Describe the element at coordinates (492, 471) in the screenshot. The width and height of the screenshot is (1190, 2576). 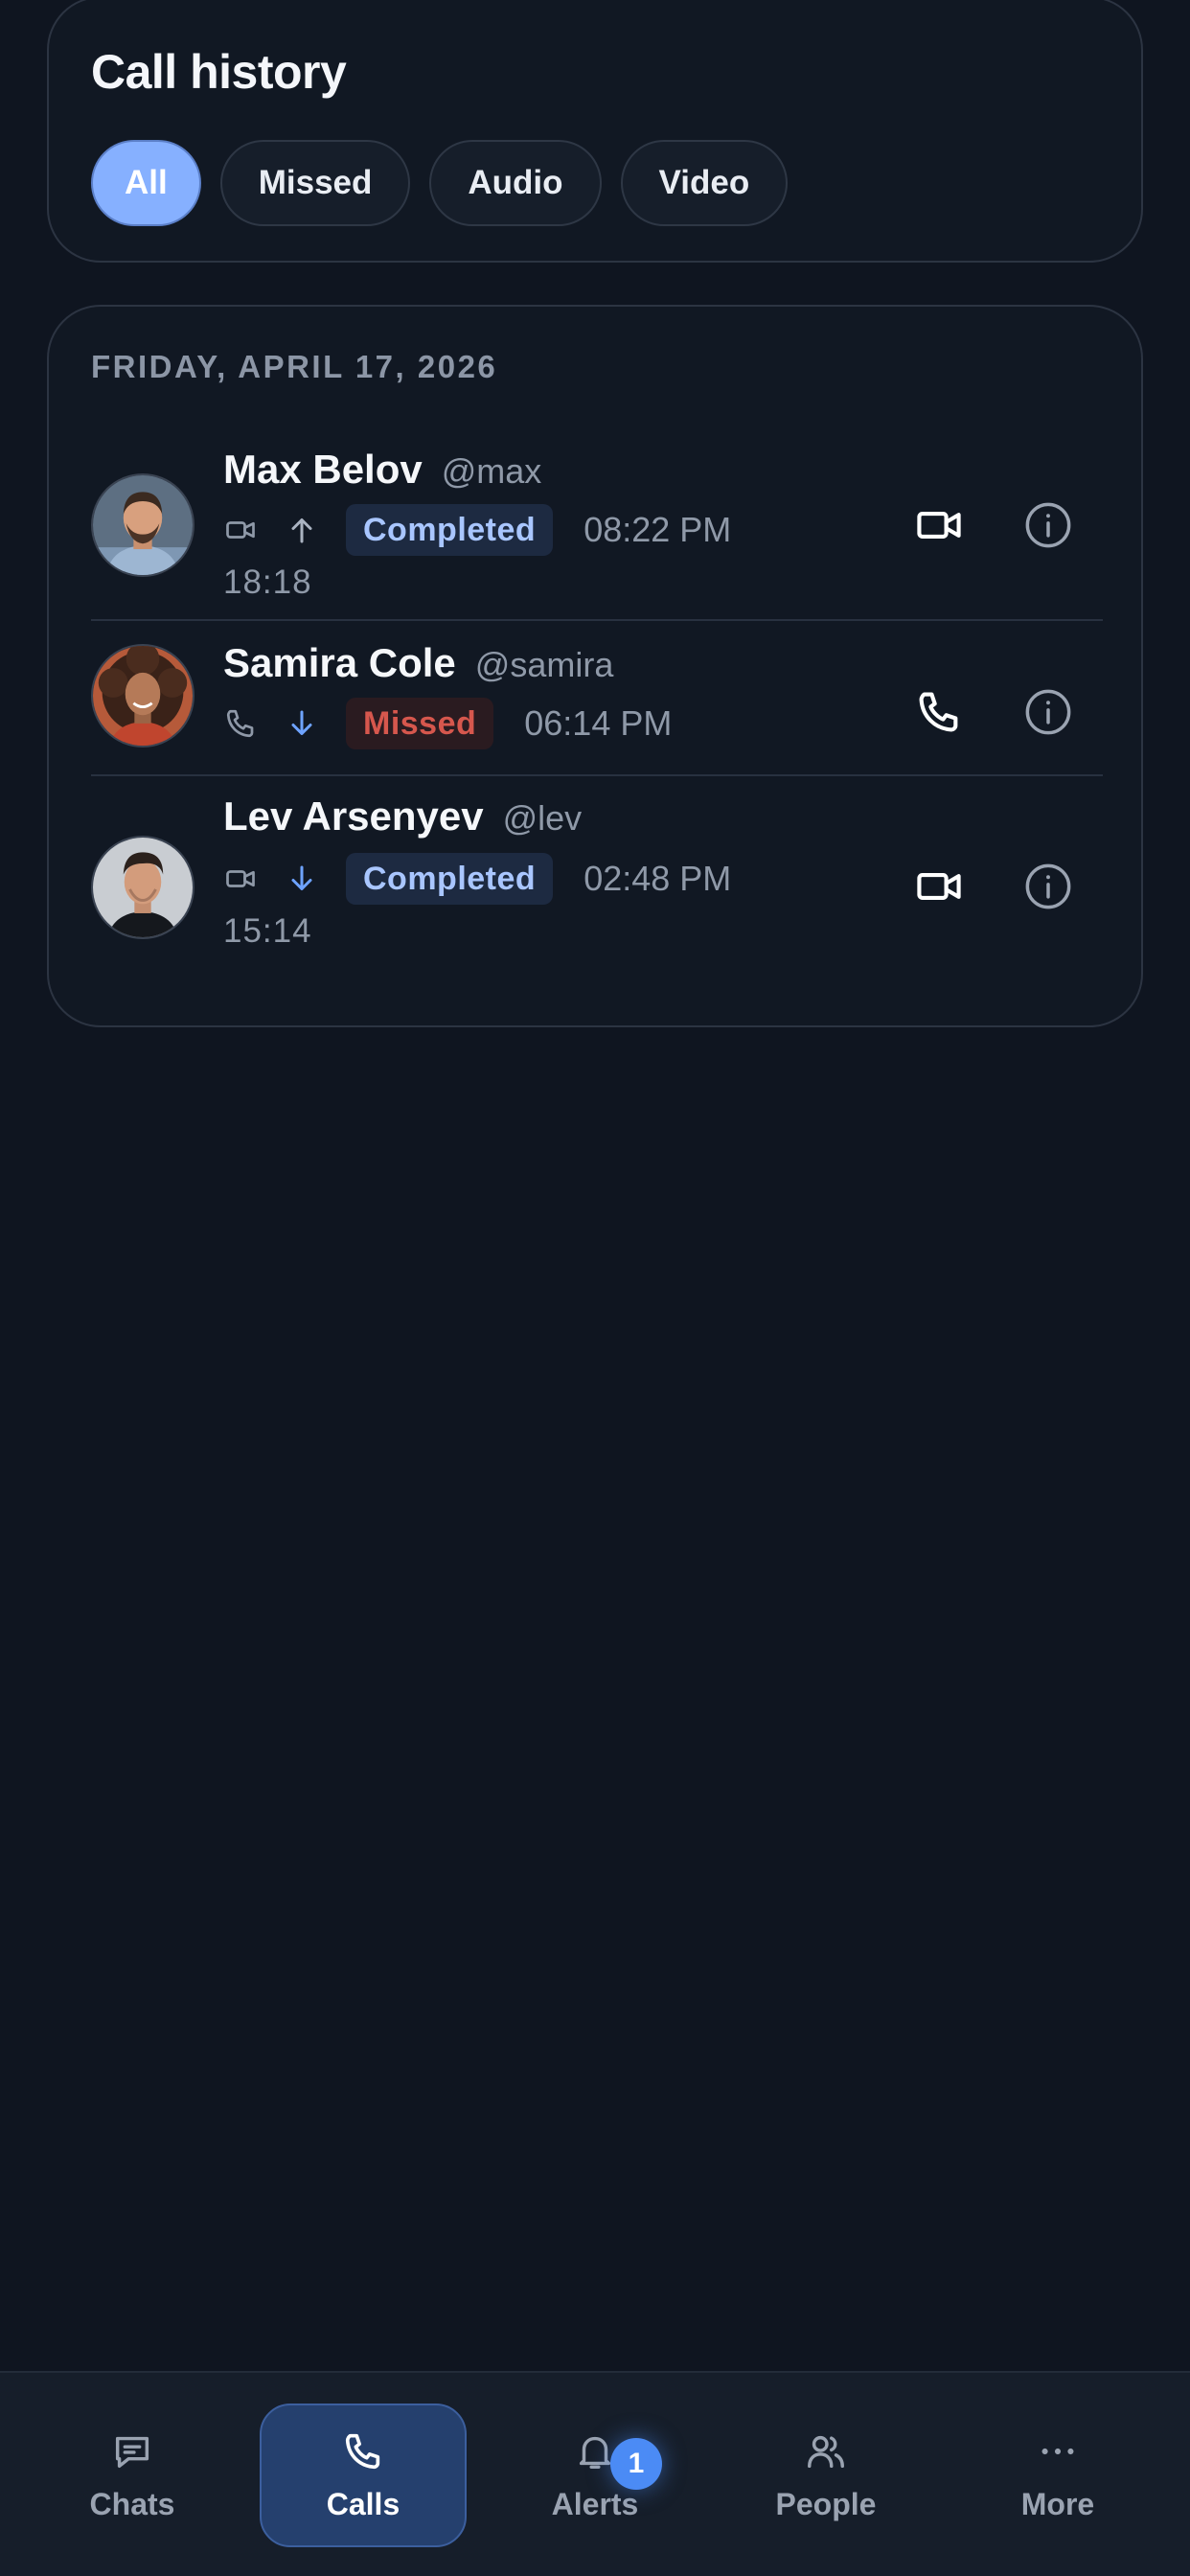
I see `contact-handle: @max` at that location.